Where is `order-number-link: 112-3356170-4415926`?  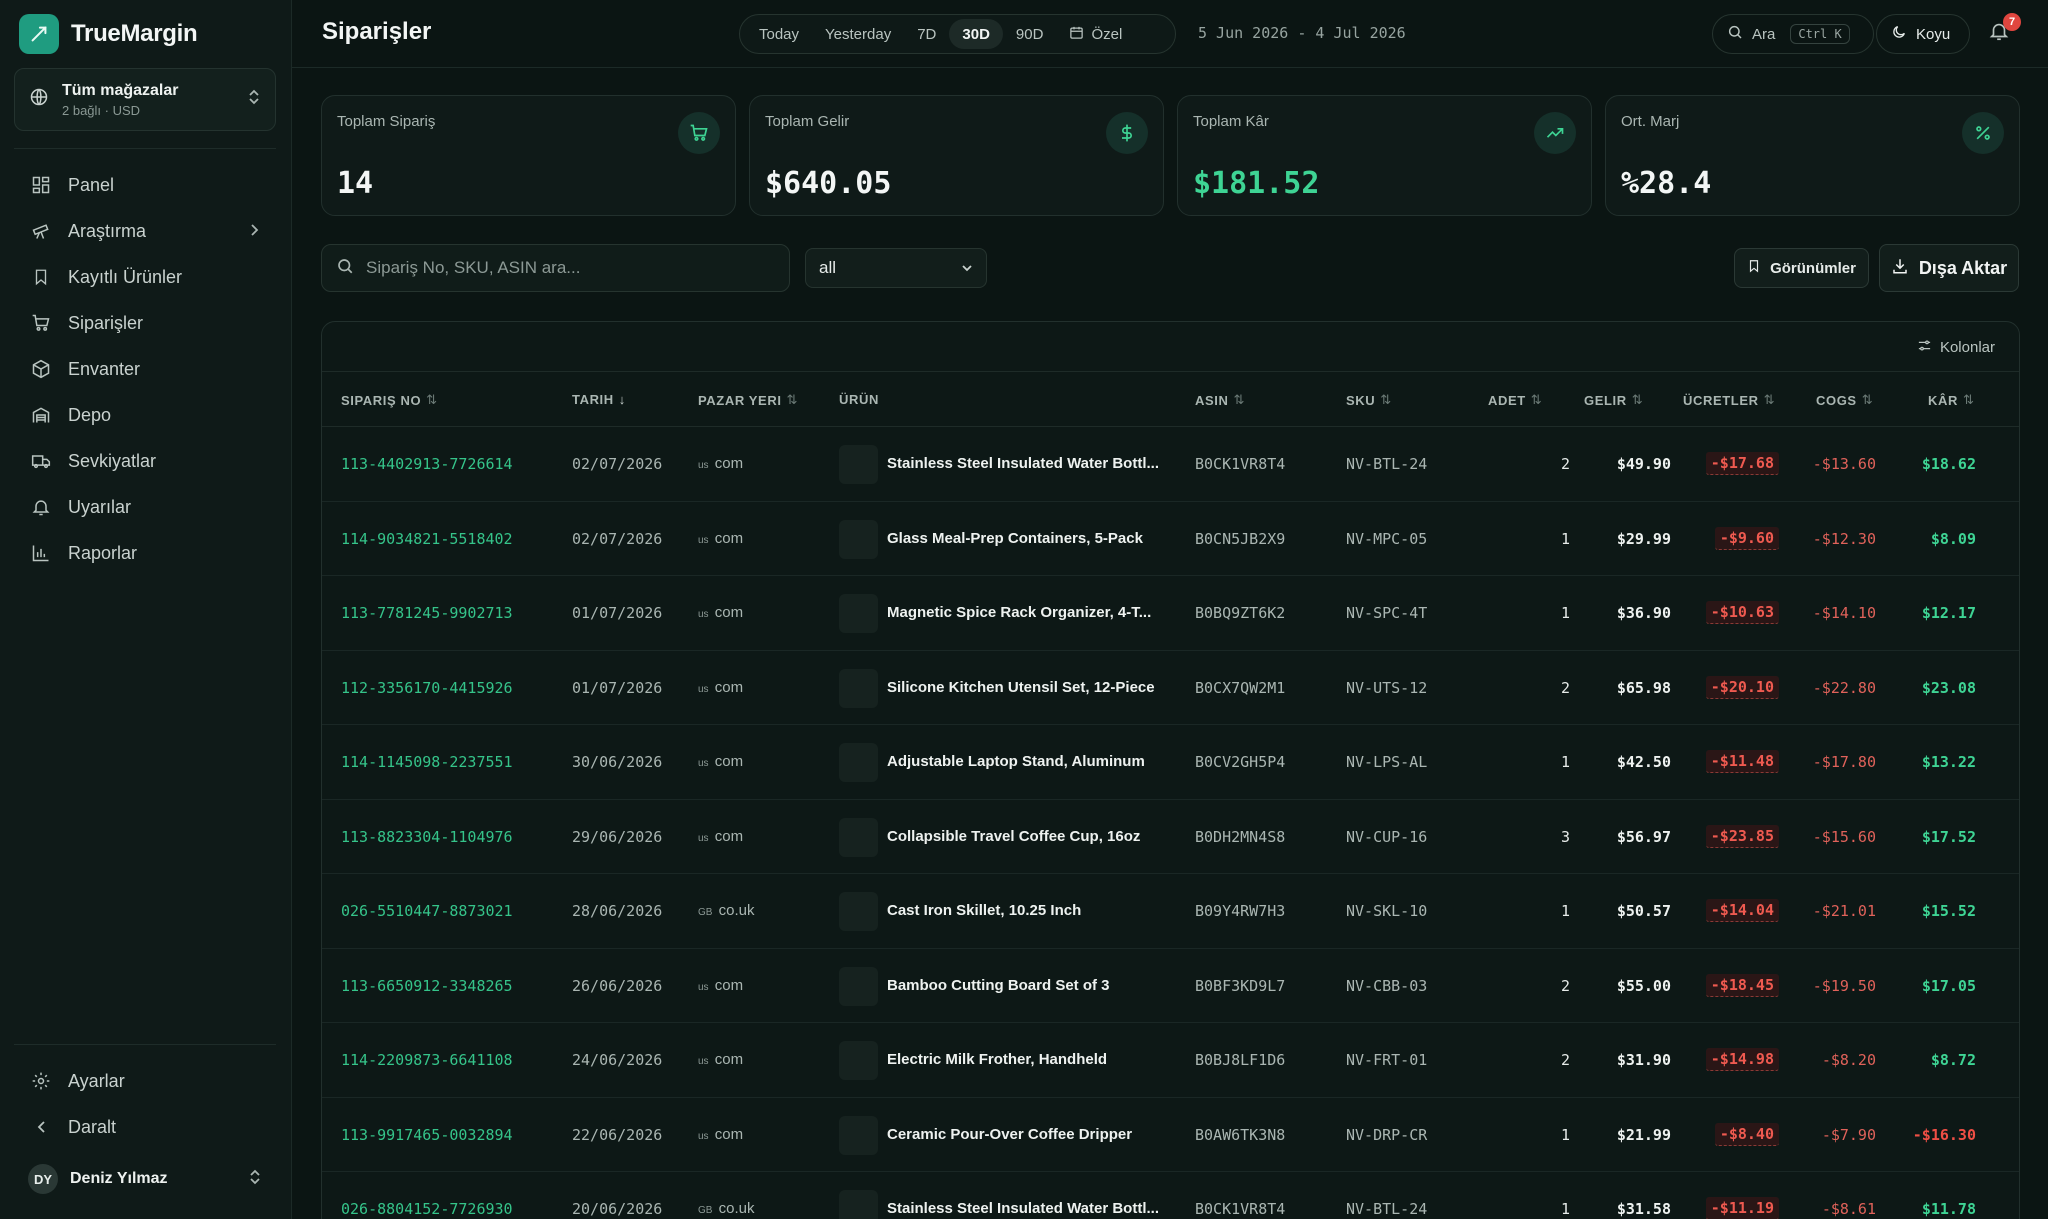
order-number-link: 112-3356170-4415926 is located at coordinates (427, 688).